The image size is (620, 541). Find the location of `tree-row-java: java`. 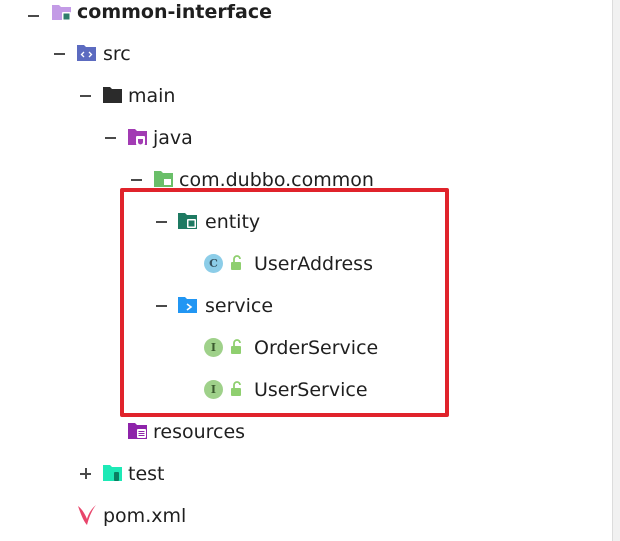

tree-row-java: java is located at coordinates (306, 138).